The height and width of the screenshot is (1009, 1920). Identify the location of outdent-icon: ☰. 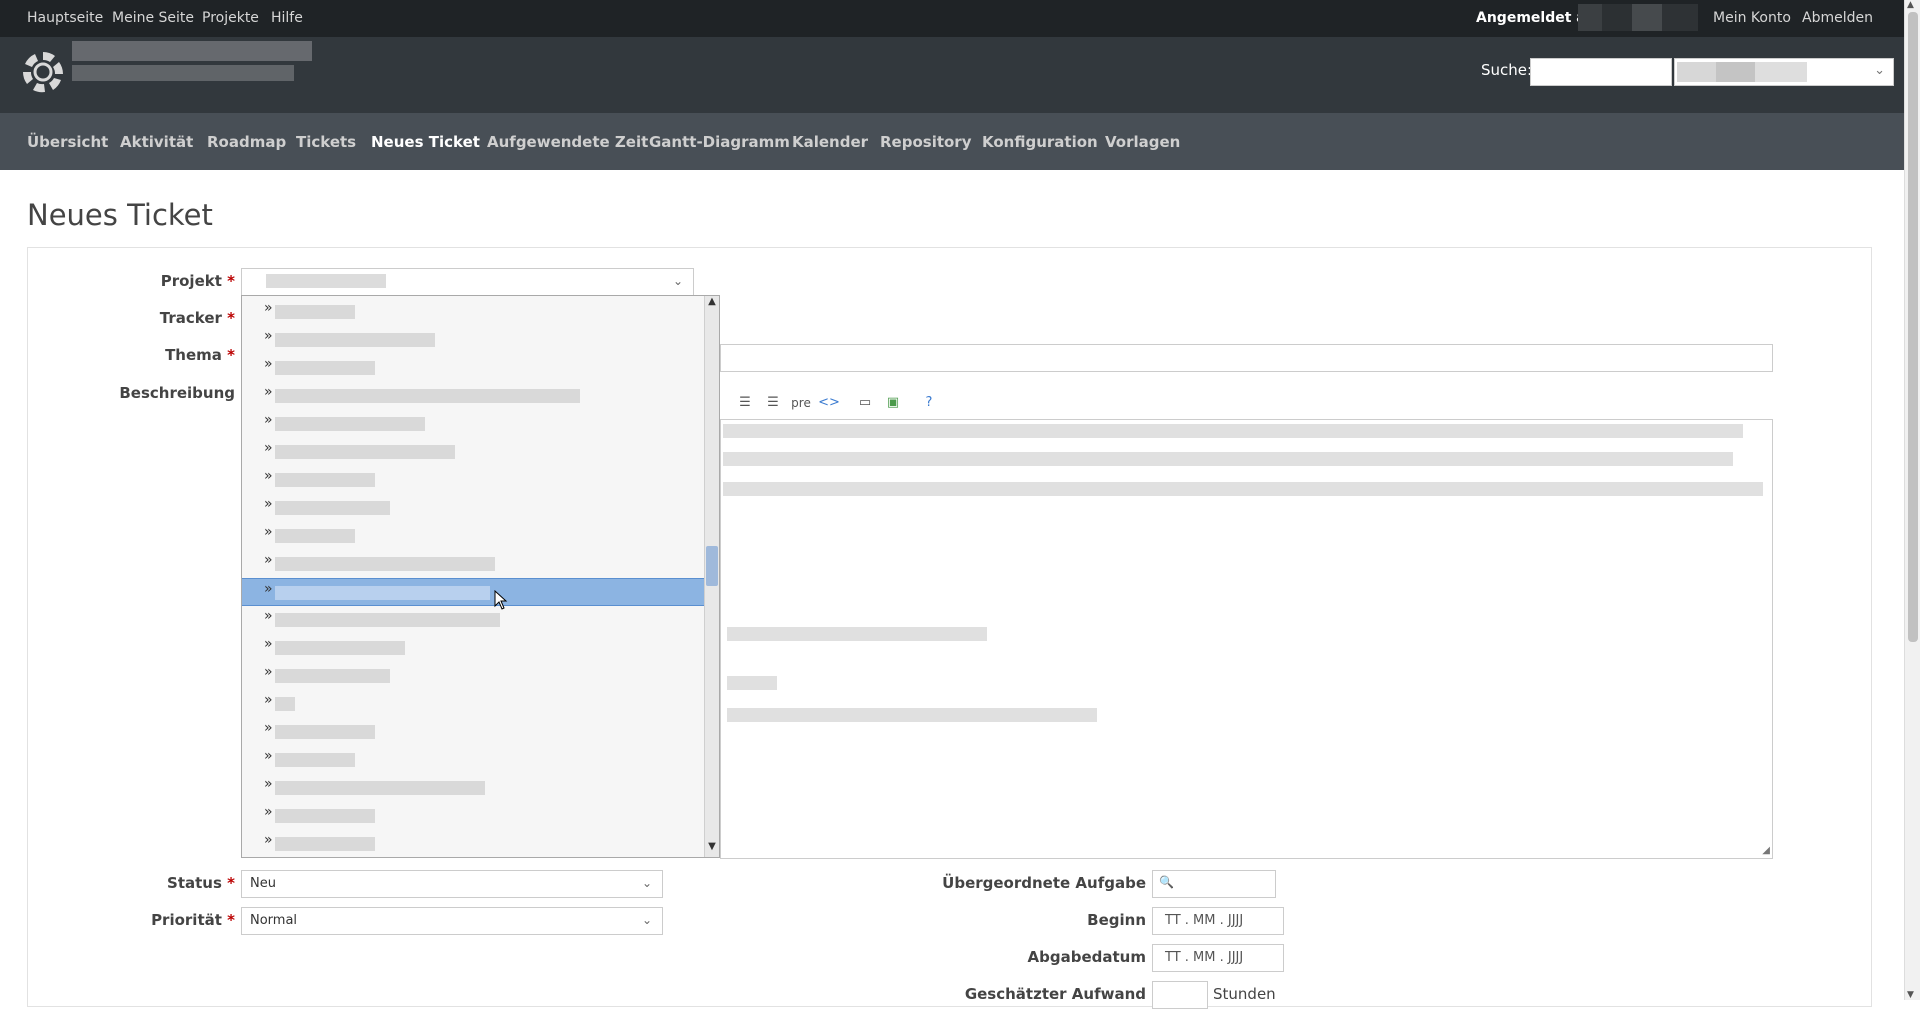
(773, 403).